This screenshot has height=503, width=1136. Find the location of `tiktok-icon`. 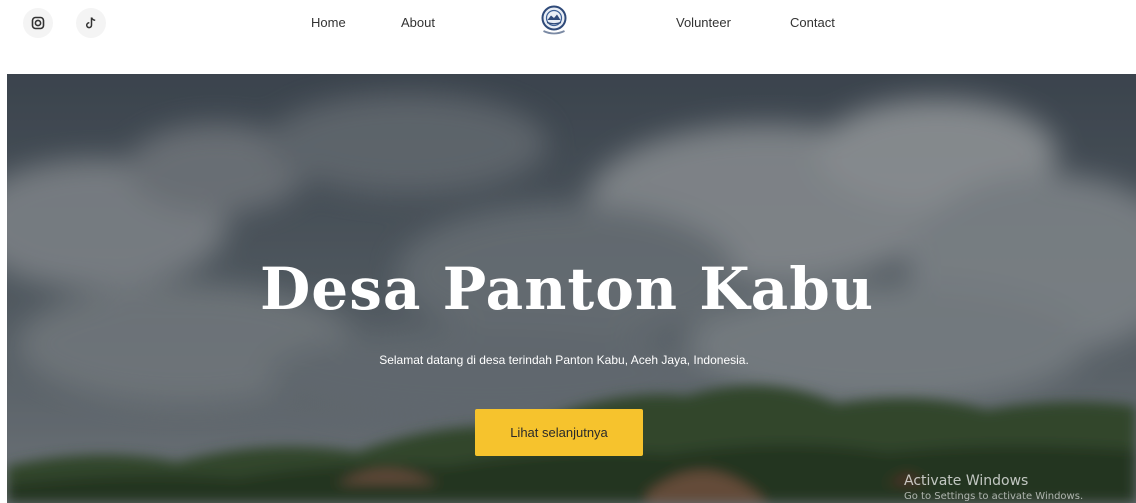

tiktok-icon is located at coordinates (90, 23).